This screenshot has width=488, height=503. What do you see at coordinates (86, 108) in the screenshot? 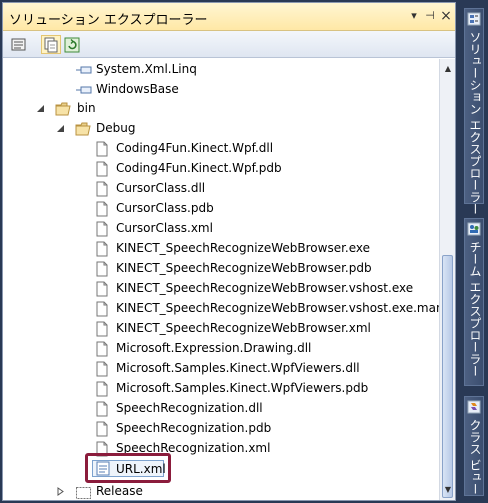
I see `tree-item-label: bin` at bounding box center [86, 108].